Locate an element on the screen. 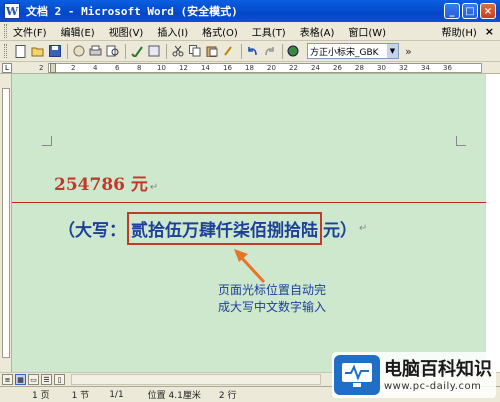 The image size is (500, 402). ruler-number: 22 is located at coordinates (293, 68).